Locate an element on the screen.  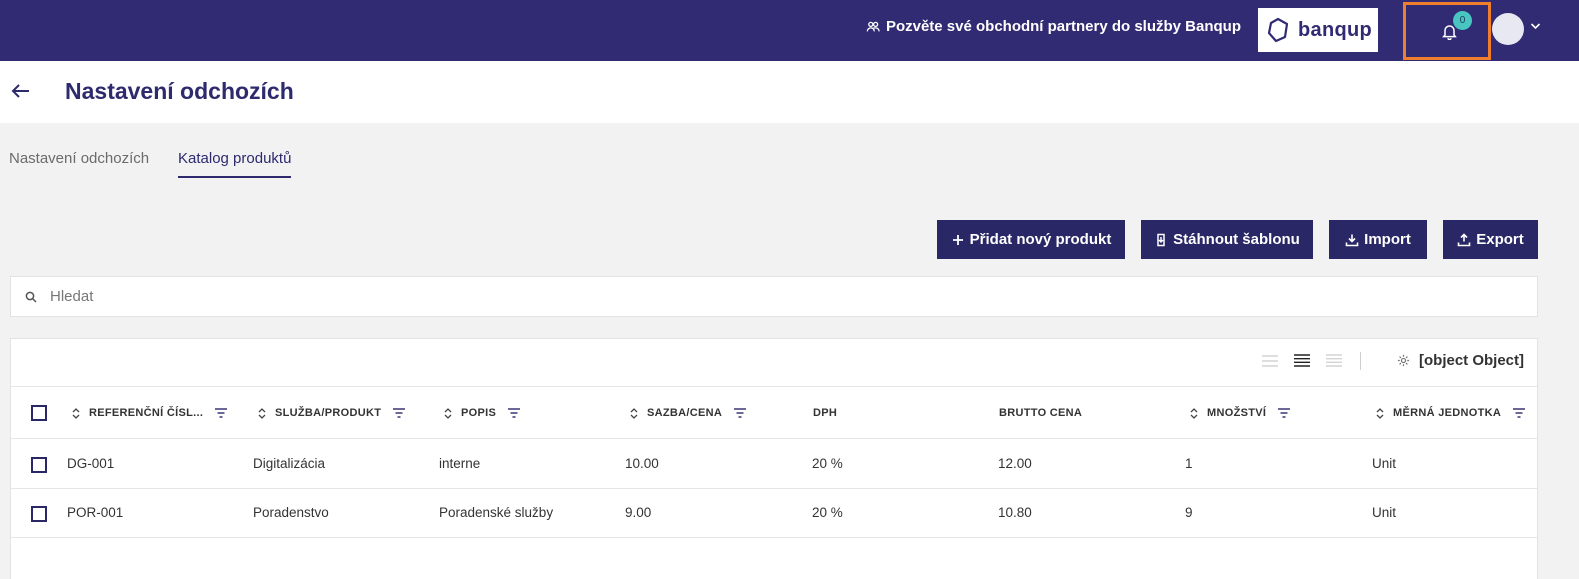
cell-service: Poradenstvo is located at coordinates (291, 512).